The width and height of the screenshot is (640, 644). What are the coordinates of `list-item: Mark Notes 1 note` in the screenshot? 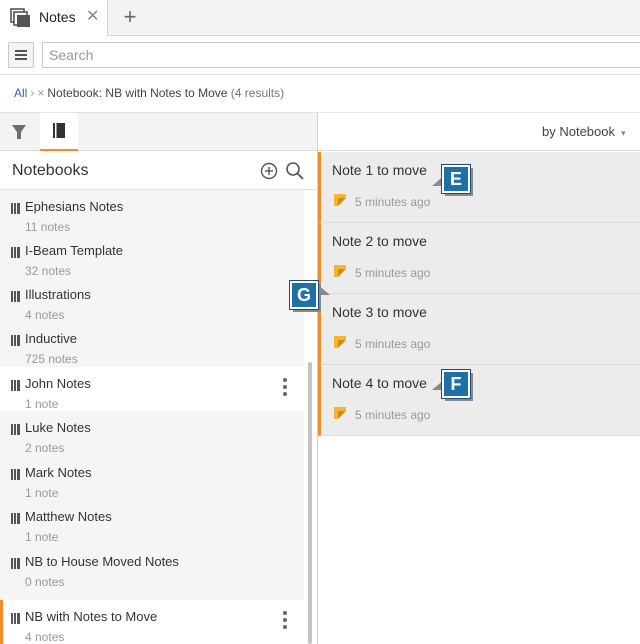 It's located at (152, 478).